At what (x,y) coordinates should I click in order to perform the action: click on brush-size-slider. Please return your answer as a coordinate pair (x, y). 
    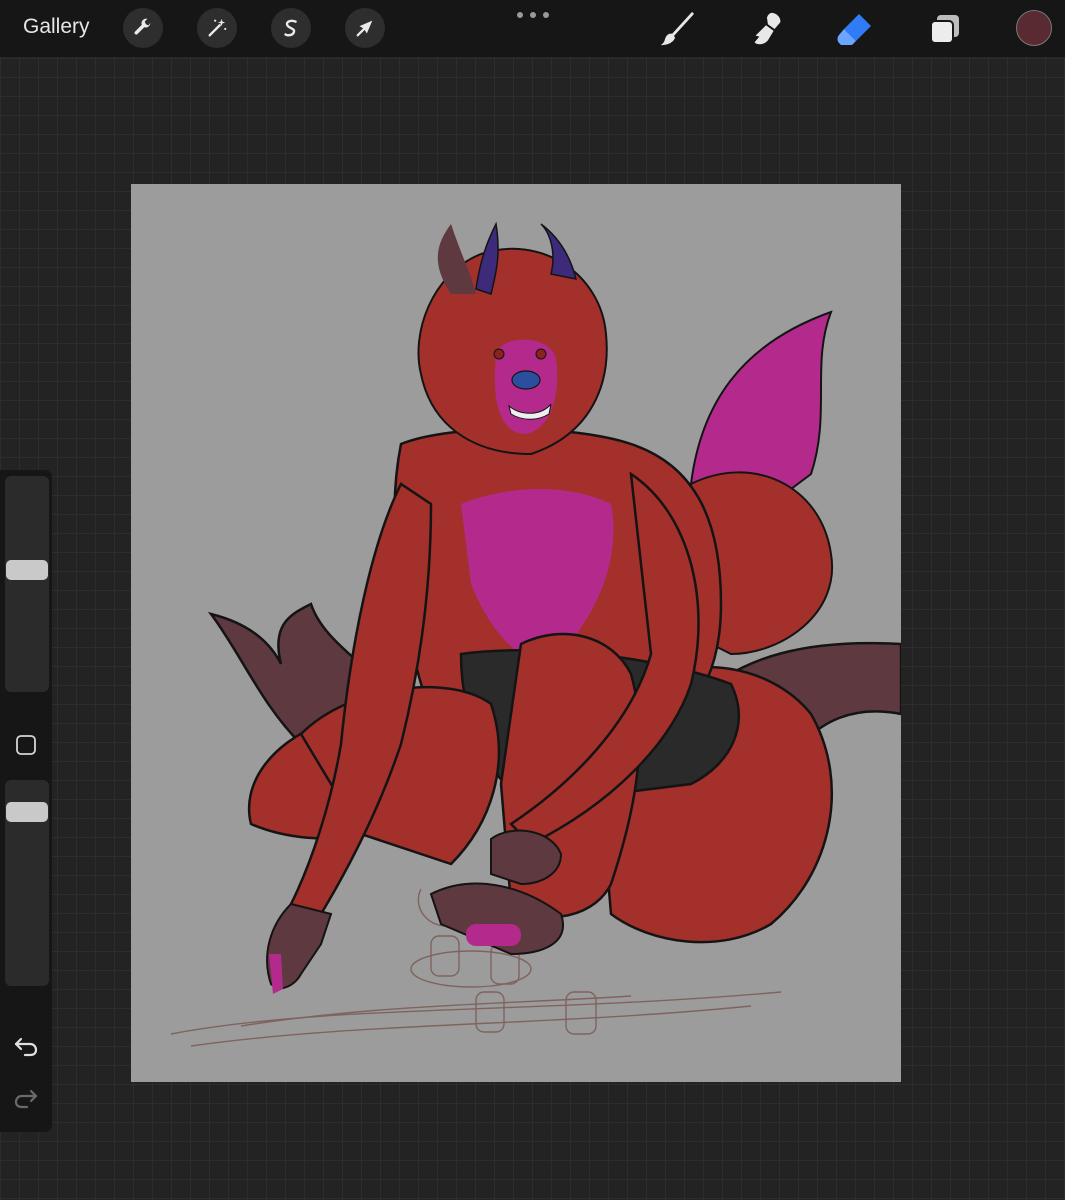
    Looking at the image, I should click on (27, 584).